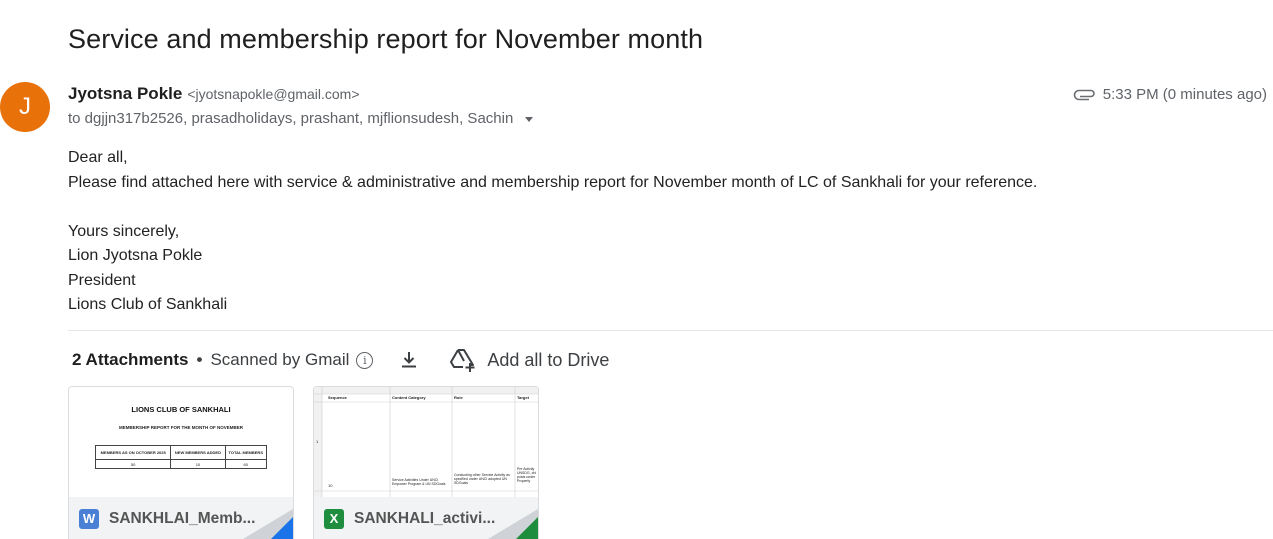 Image resolution: width=1273 pixels, height=539 pixels. What do you see at coordinates (365, 360) in the screenshot?
I see `info-icon: i` at bounding box center [365, 360].